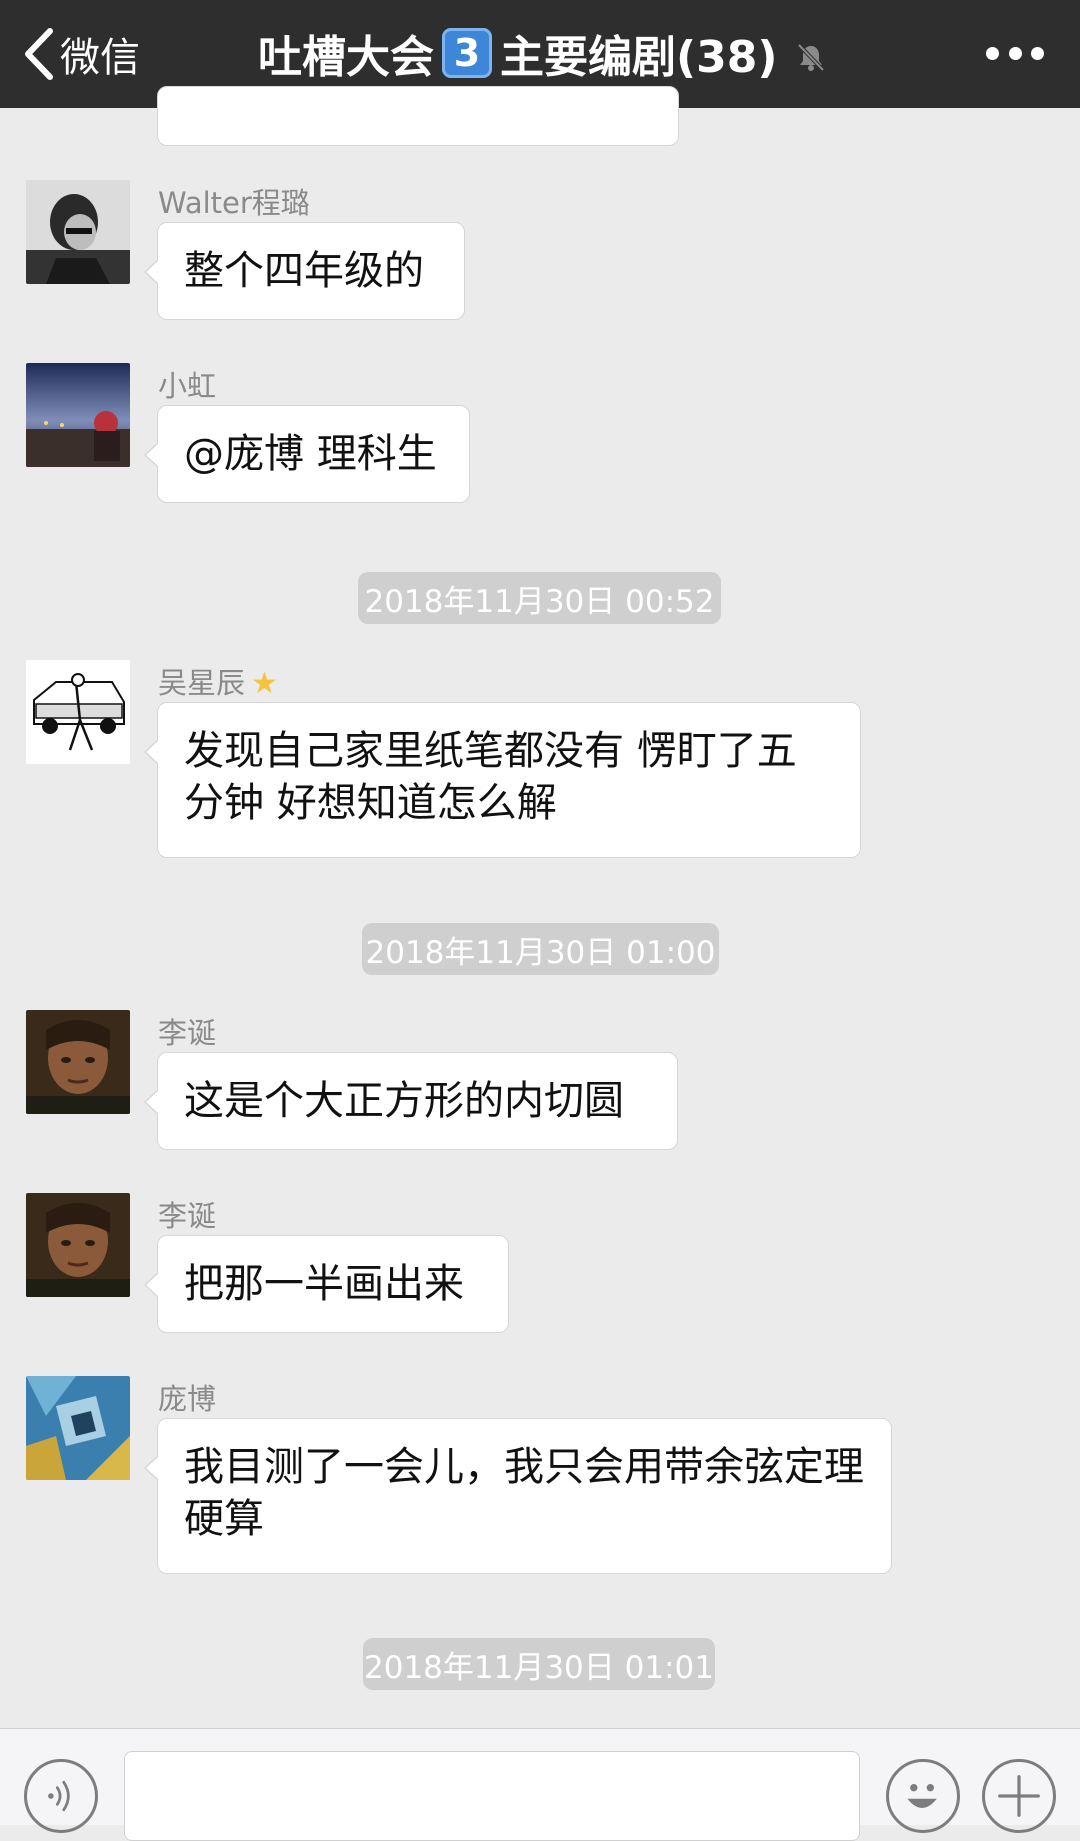 The image size is (1080, 1841). I want to click on voice-icon, so click(61, 1796).